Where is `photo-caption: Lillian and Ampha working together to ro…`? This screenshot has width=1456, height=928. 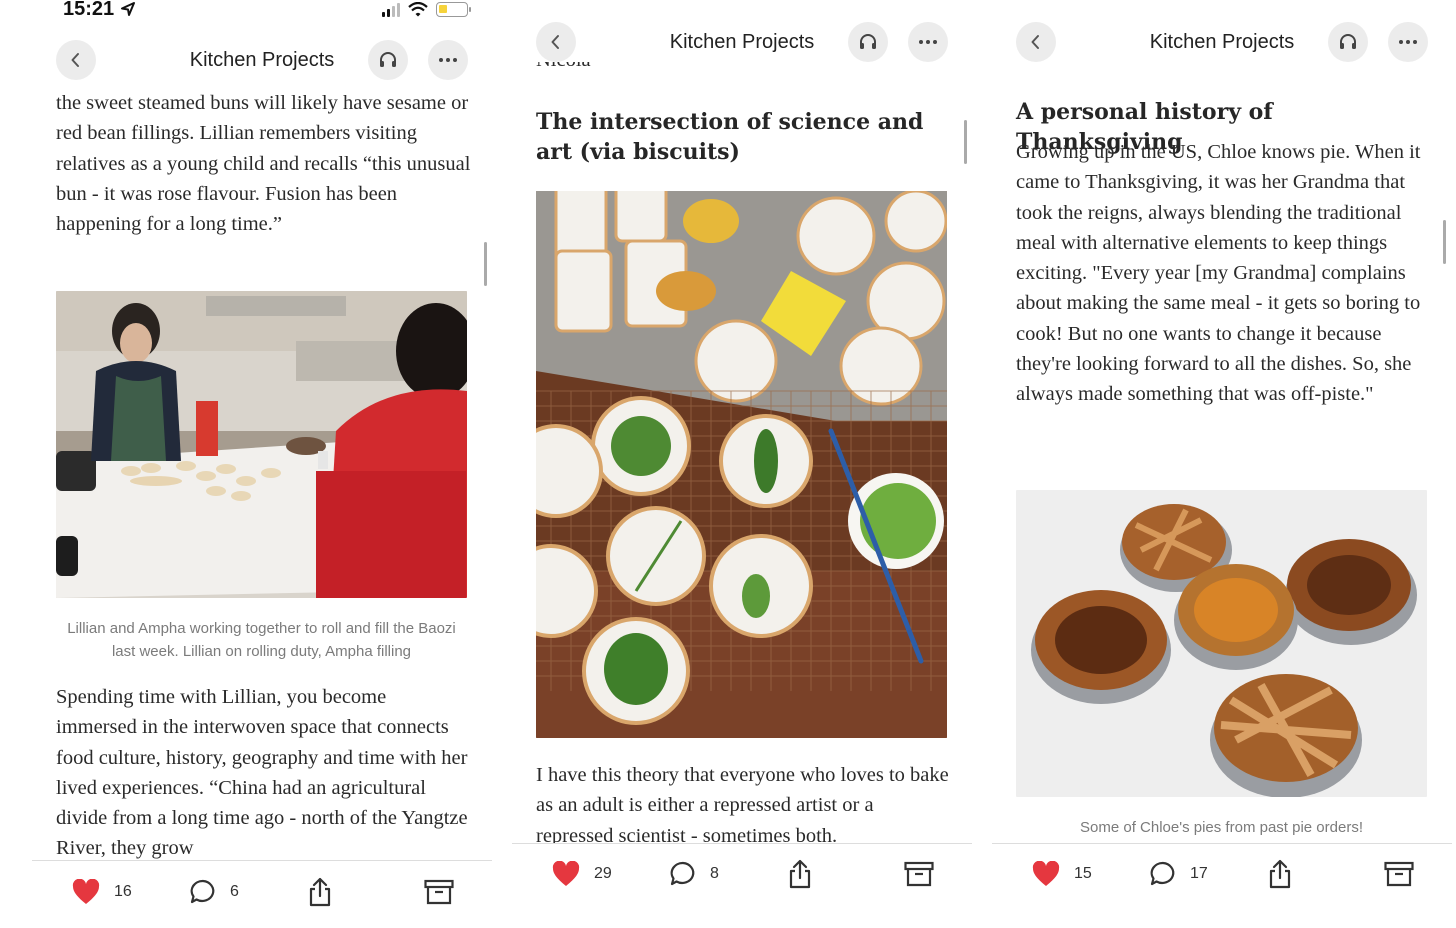
photo-caption: Lillian and Ampha working together to ro… is located at coordinates (261, 640).